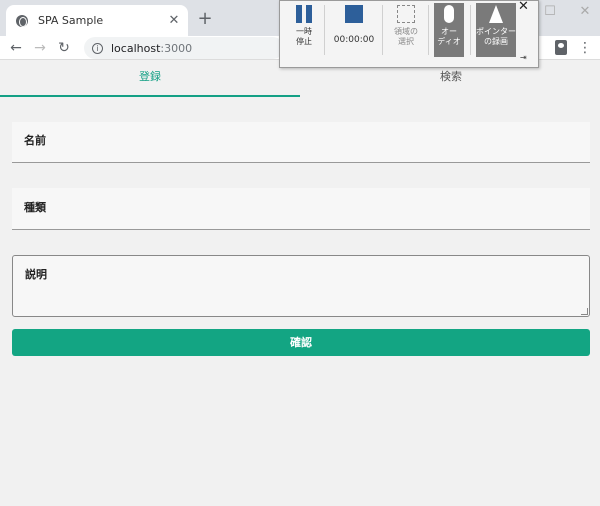 This screenshot has height=506, width=600. Describe the element at coordinates (584, 311) in the screenshot. I see `resize-handle` at that location.